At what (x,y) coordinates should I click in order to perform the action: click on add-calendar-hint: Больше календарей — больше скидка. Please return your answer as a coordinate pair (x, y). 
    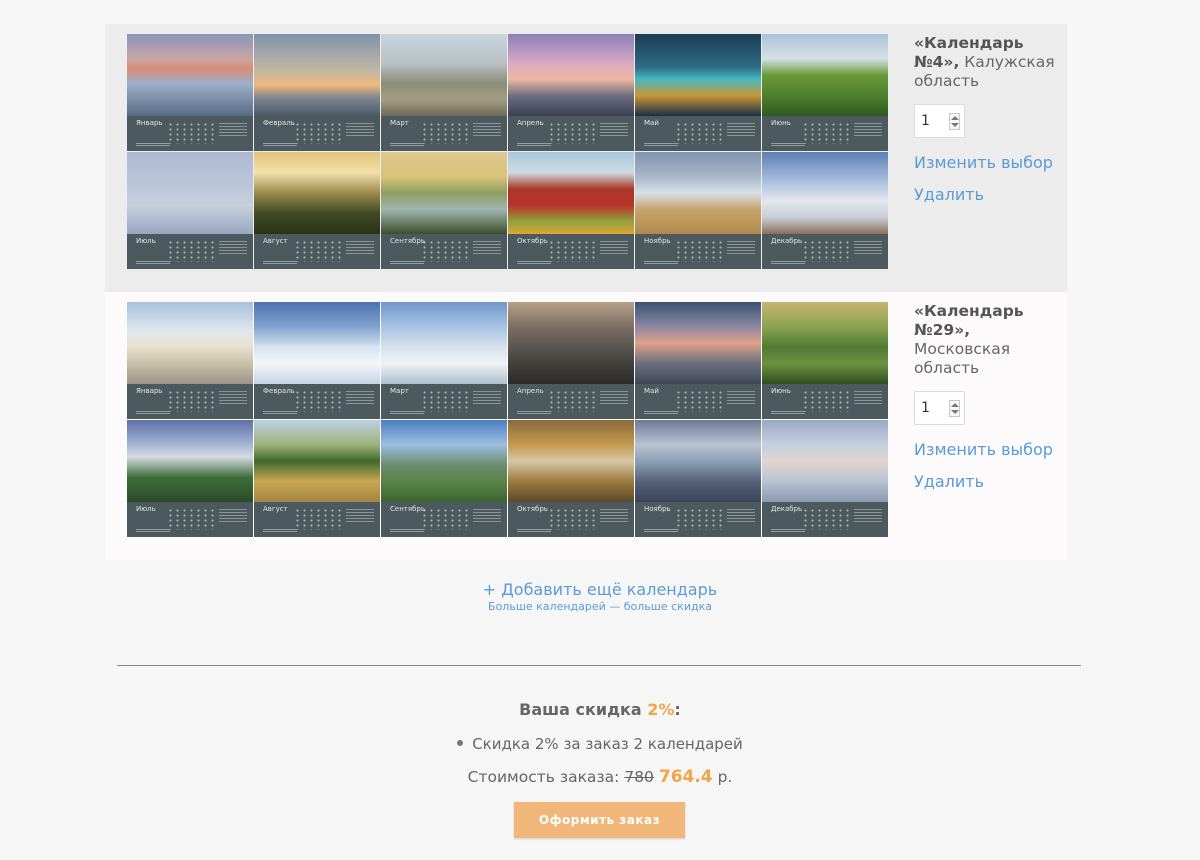
    Looking at the image, I should click on (600, 606).